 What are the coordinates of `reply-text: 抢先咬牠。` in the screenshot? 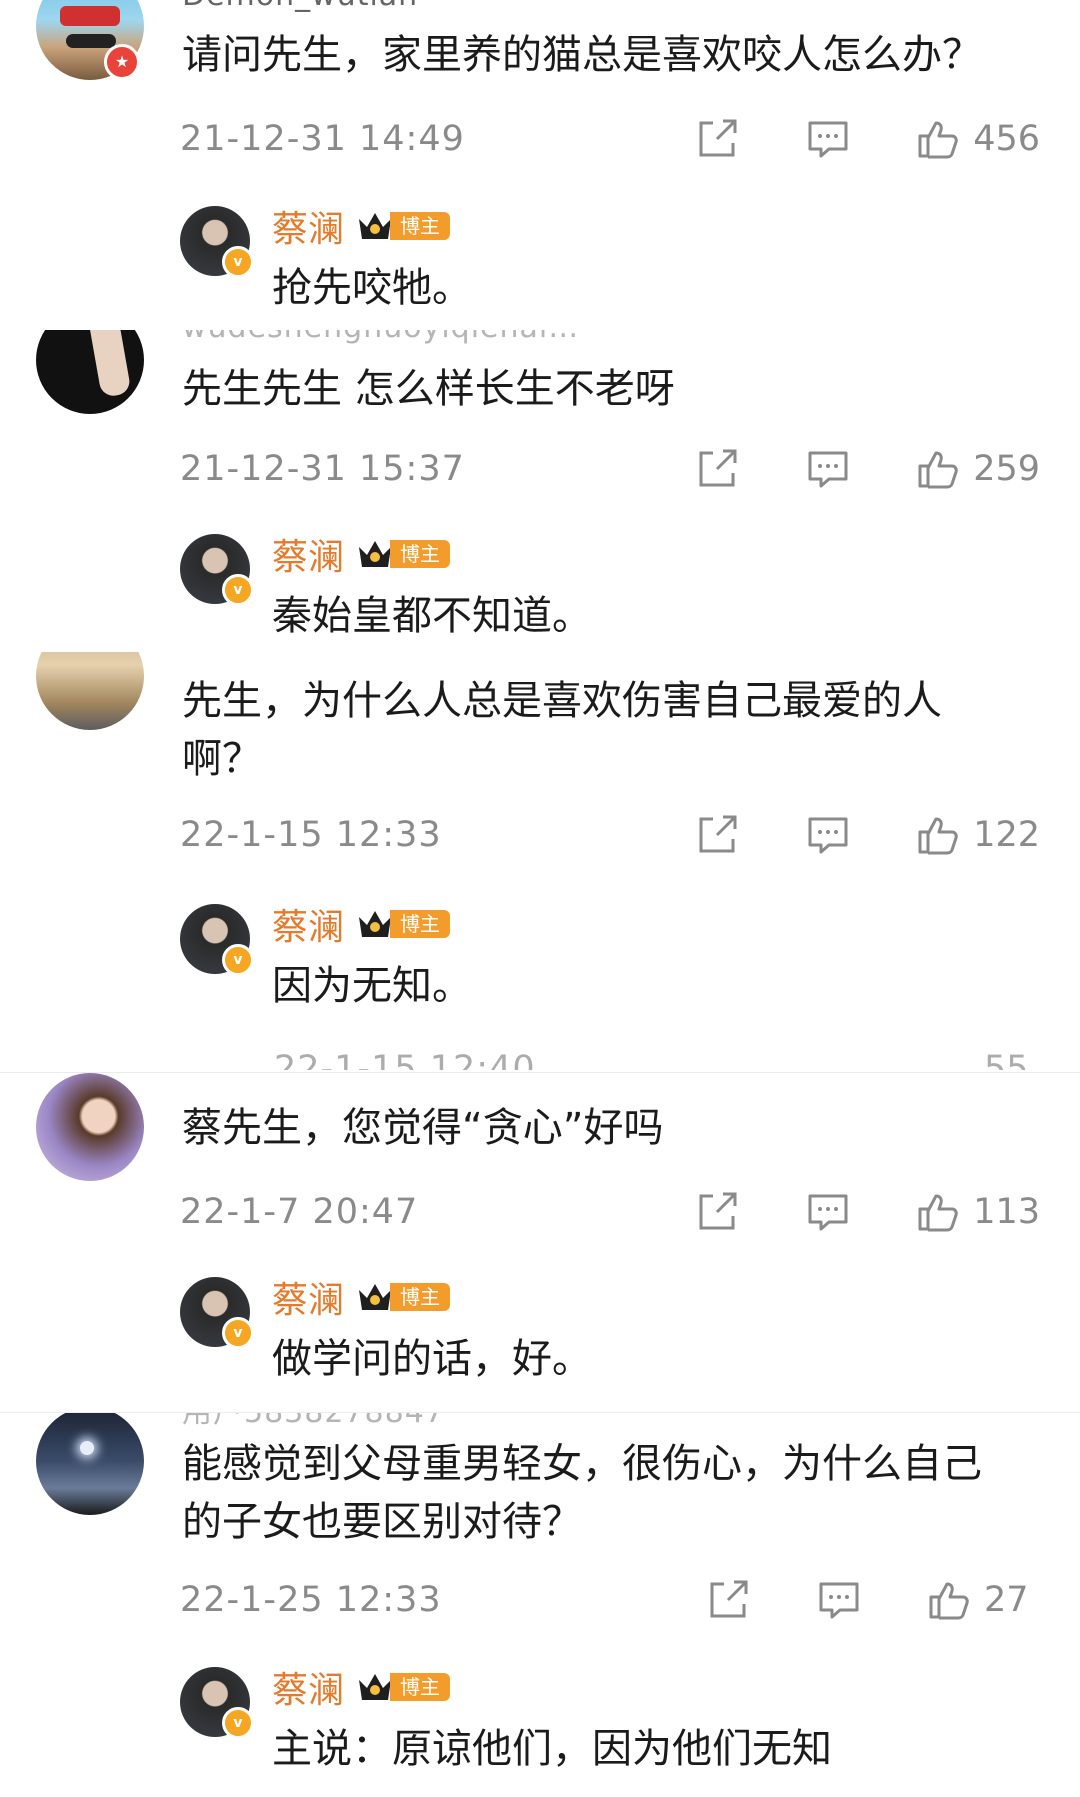 It's located at (372, 288).